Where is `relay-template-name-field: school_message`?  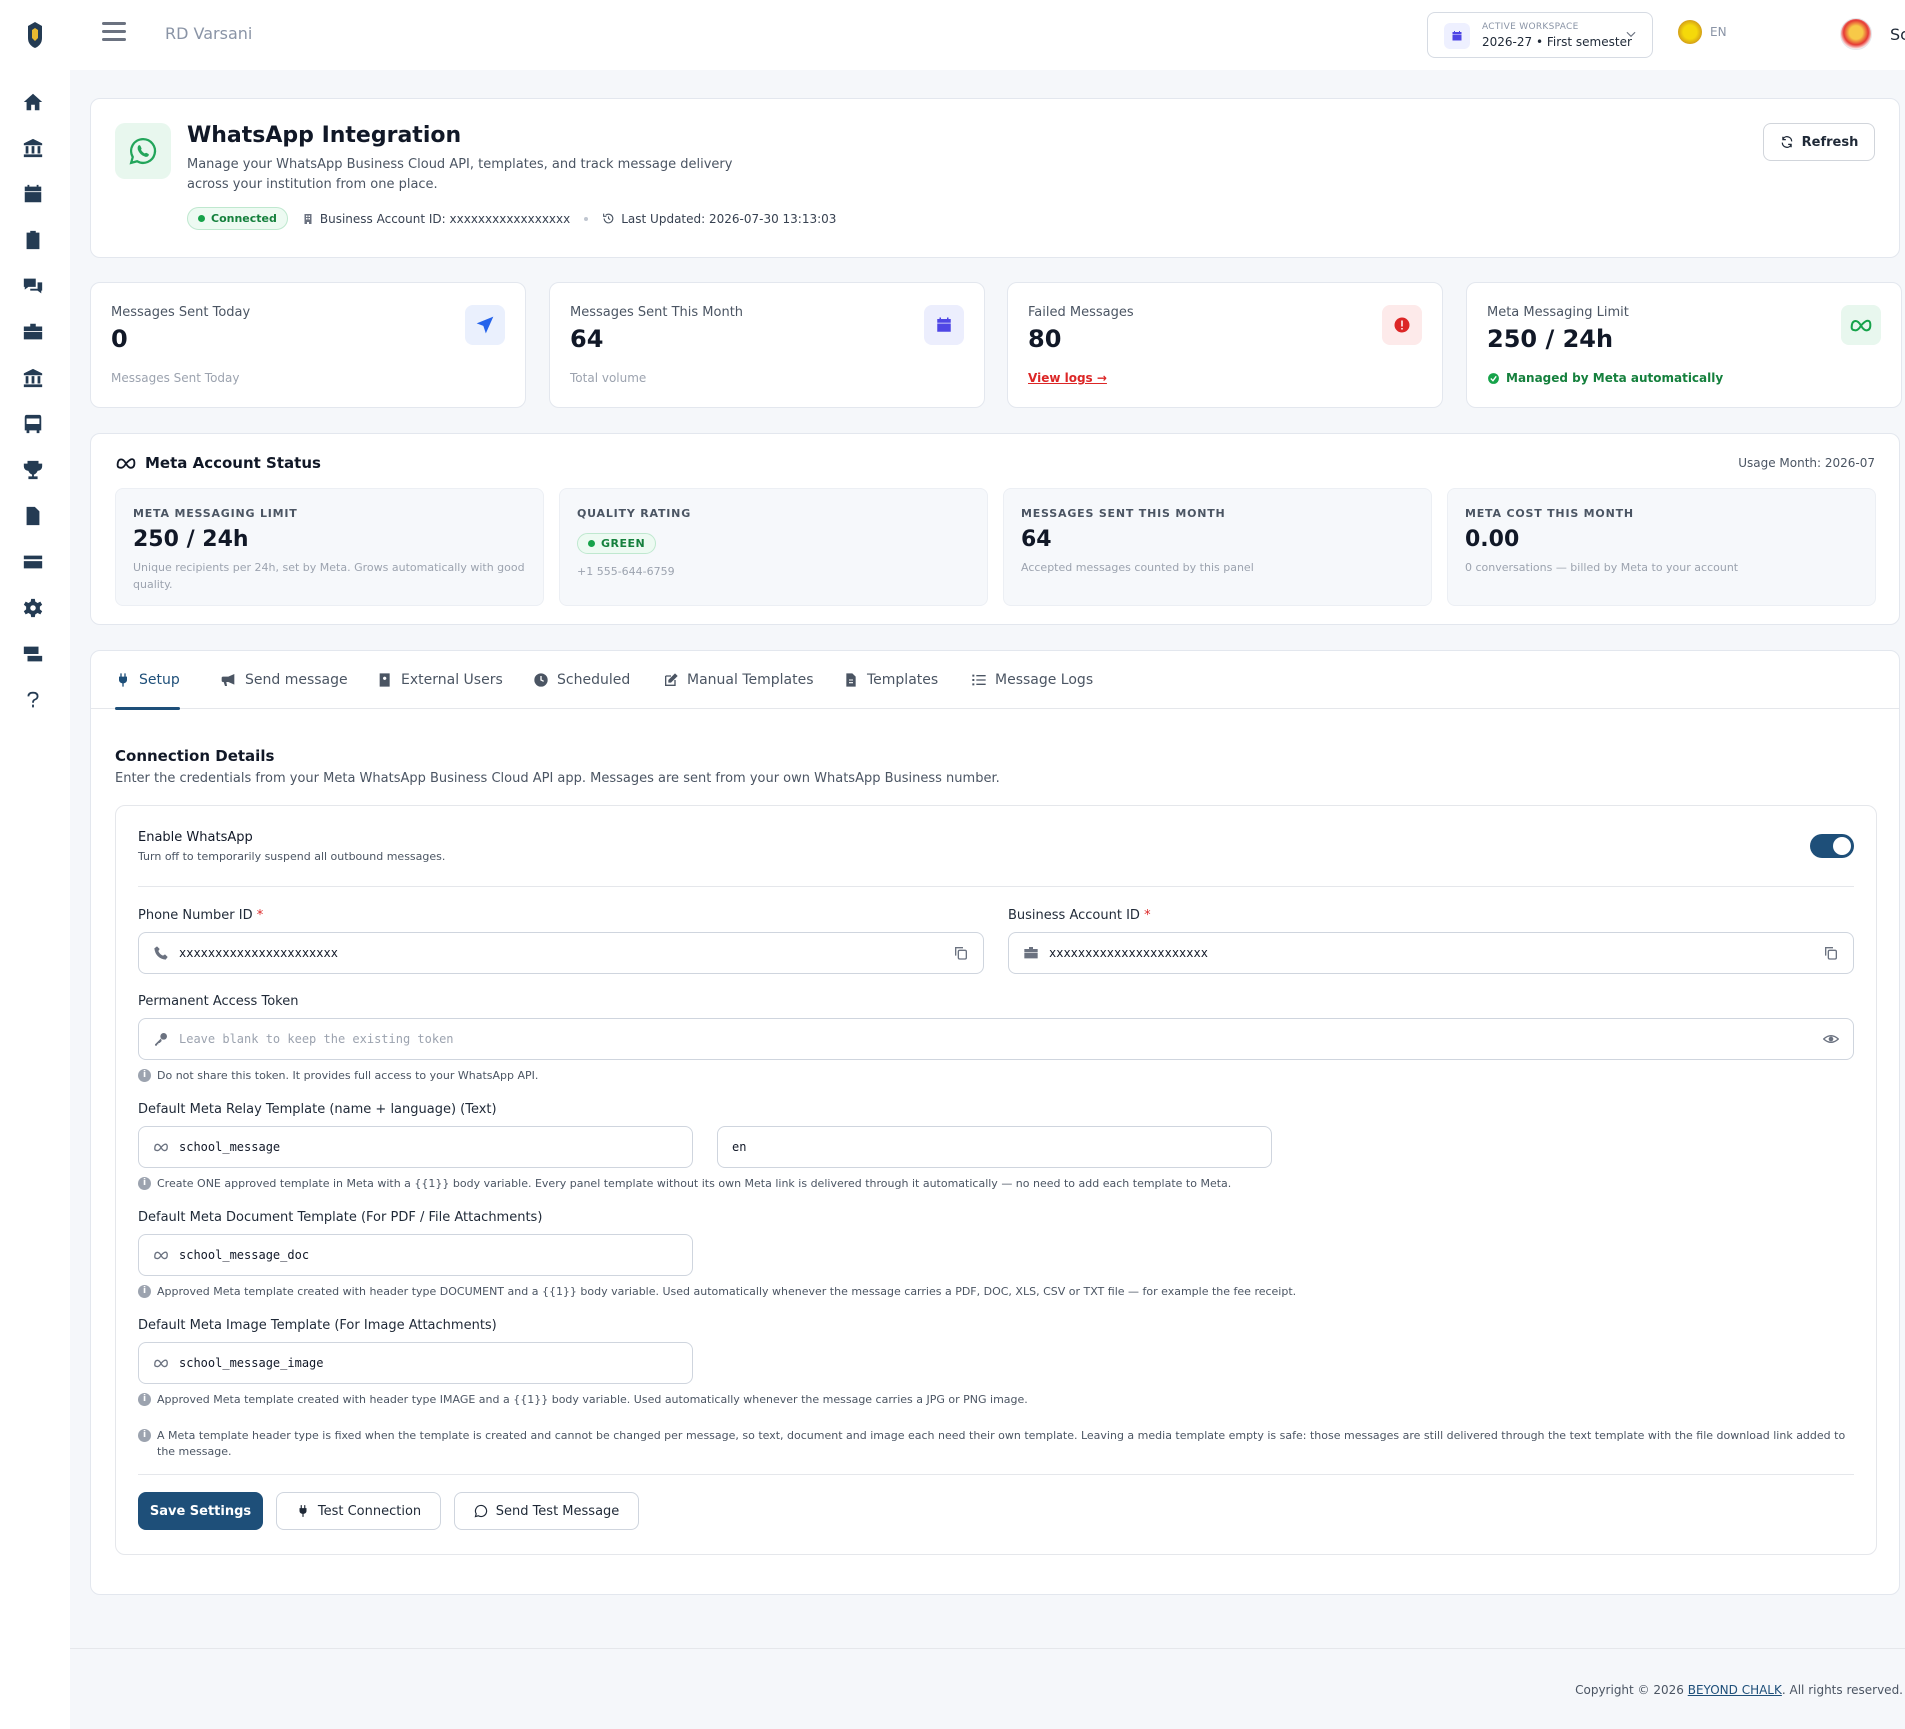
relay-template-name-field: school_message is located at coordinates (415, 1147).